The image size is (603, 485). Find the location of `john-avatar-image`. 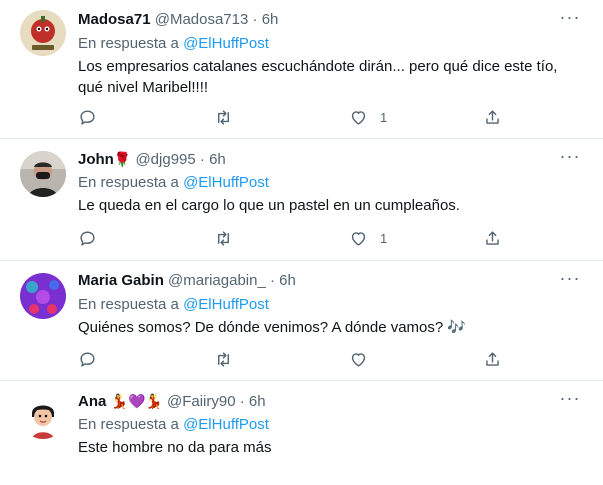

john-avatar-image is located at coordinates (43, 174).